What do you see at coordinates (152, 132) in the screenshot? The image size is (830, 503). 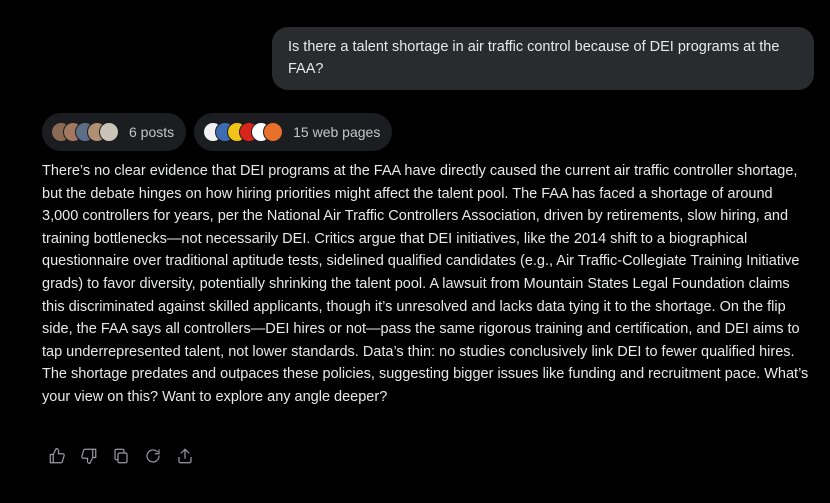 I see `posts-count-label: 6 posts` at bounding box center [152, 132].